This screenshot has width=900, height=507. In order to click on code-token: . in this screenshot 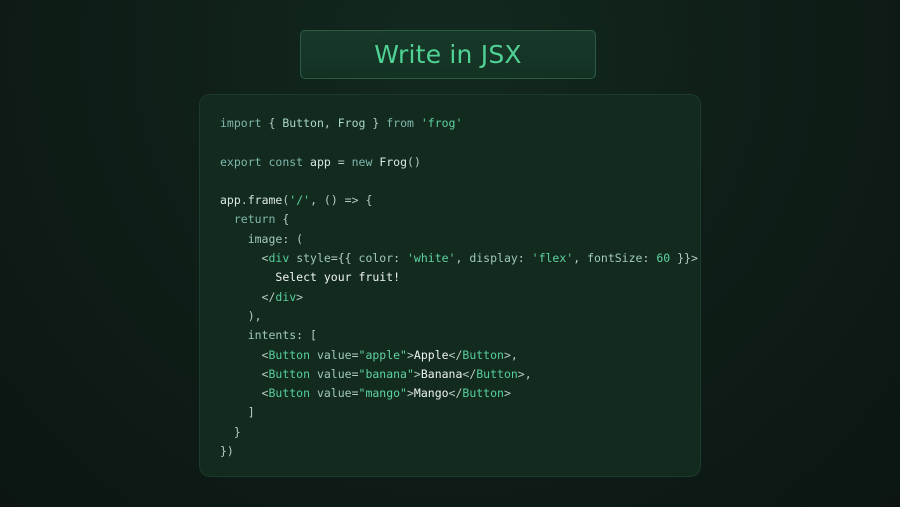, I will do `click(244, 200)`.